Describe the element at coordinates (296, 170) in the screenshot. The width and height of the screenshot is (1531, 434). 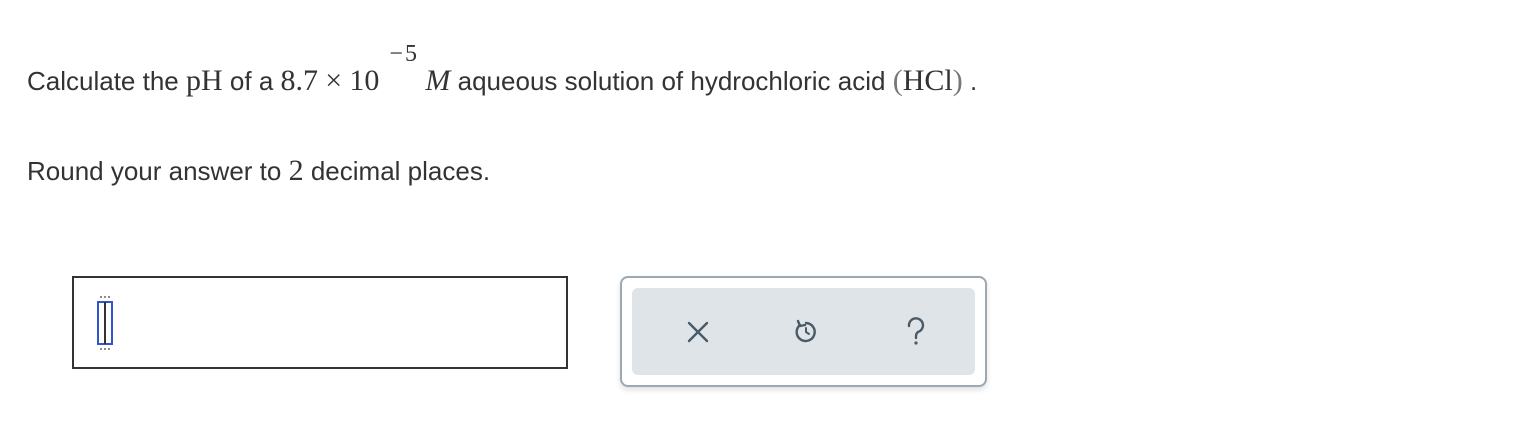
I see `decimal-count: 2` at that location.